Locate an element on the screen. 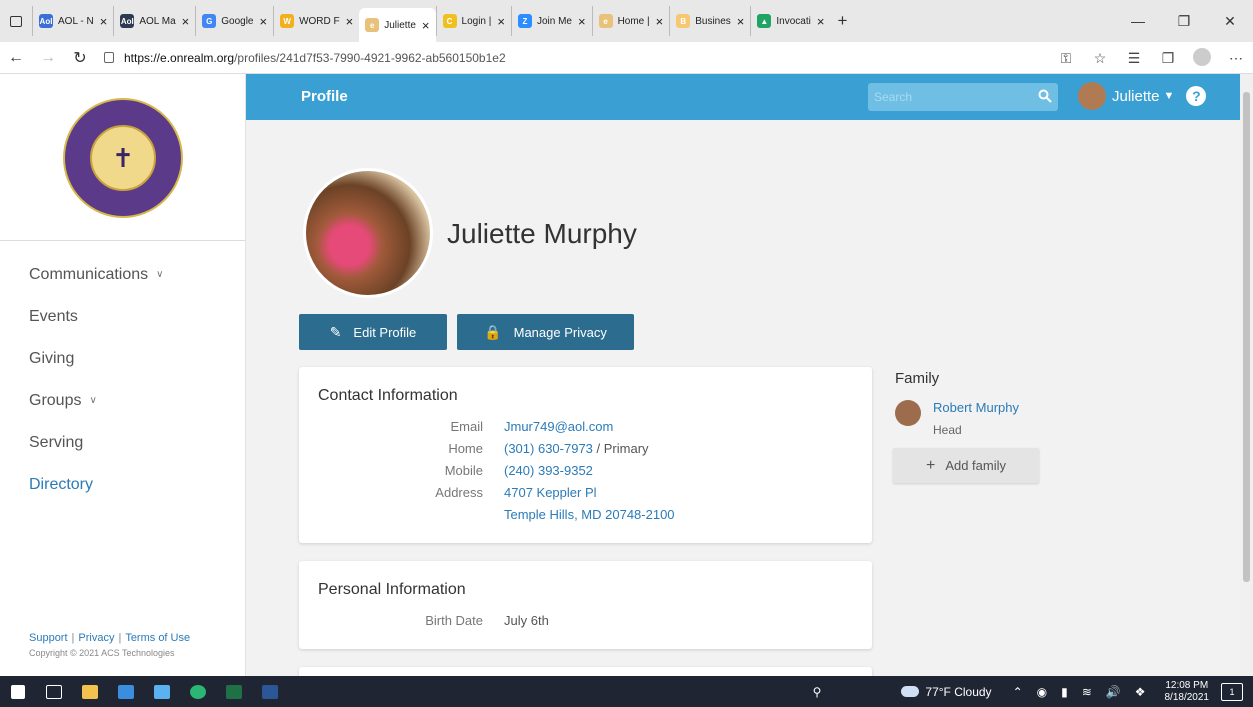 This screenshot has width=1253, height=707. privacy-link: Privacy is located at coordinates (96, 638).